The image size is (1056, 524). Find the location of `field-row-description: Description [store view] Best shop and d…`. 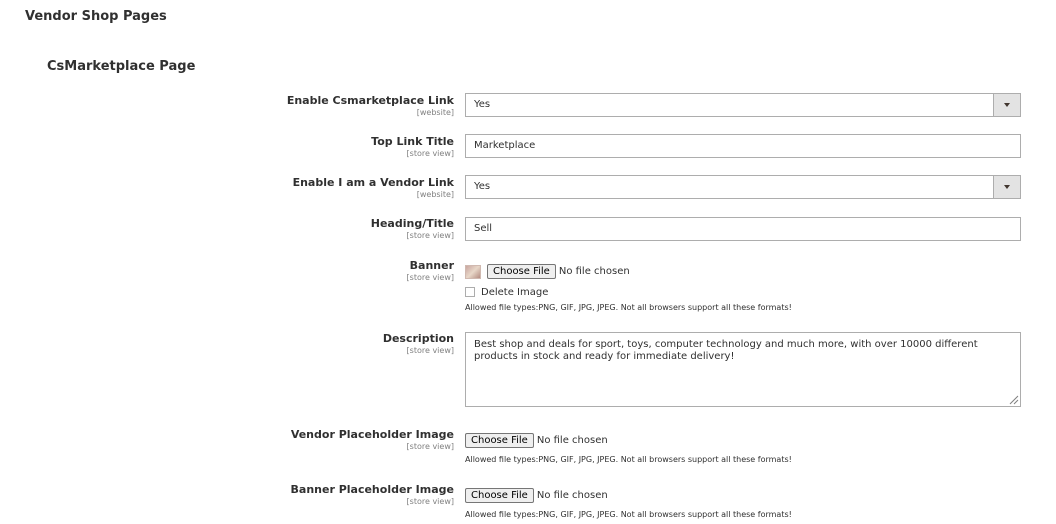

field-row-description: Description [store view] Best shop and d… is located at coordinates (528, 369).